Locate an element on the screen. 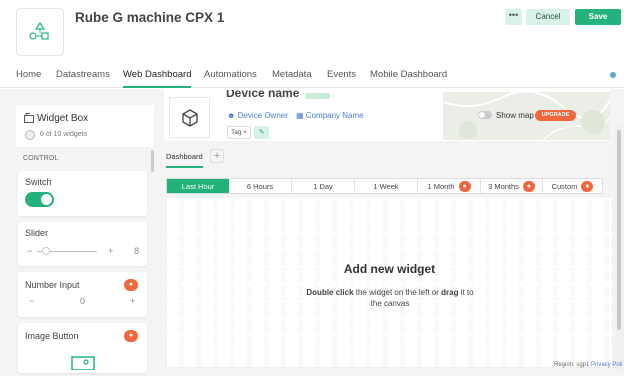 The height and width of the screenshot is (376, 624). widget-box-title: Widget Box is located at coordinates (63, 118).